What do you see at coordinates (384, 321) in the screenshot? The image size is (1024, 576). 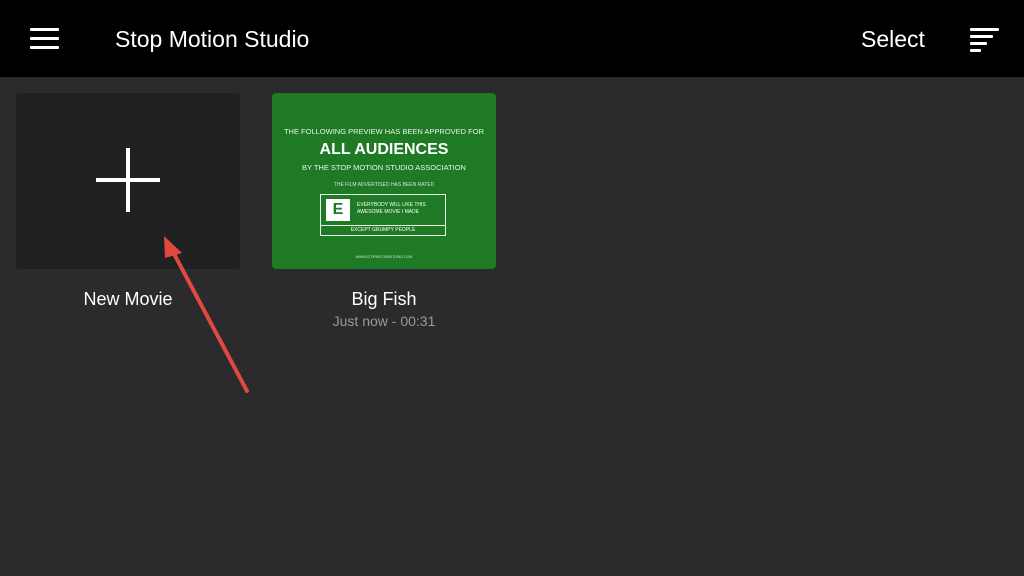 I see `movie-meta: Just now - 00:31` at bounding box center [384, 321].